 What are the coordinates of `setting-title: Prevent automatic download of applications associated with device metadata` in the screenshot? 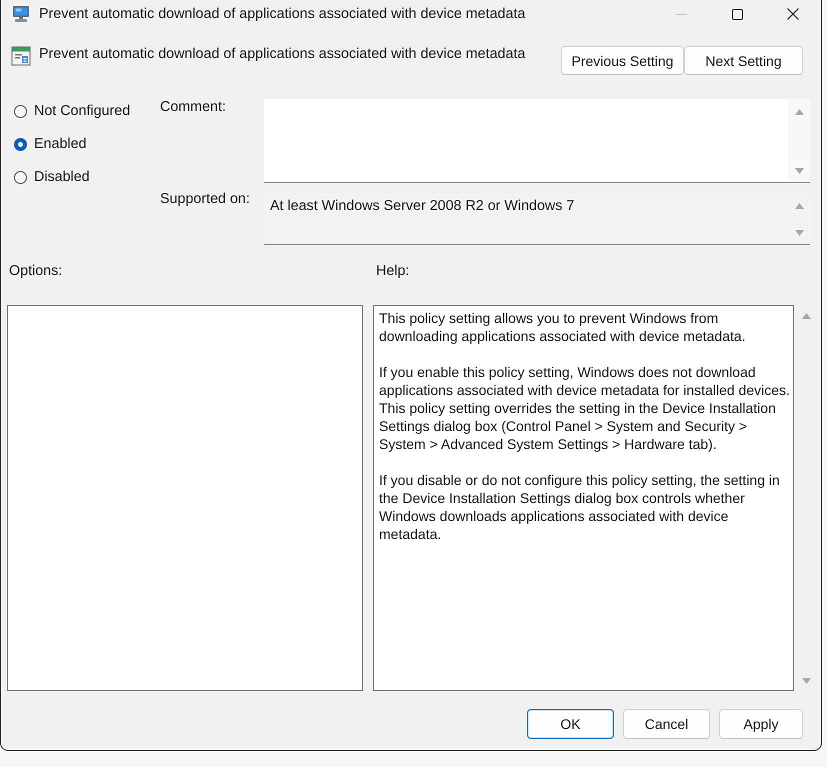 It's located at (282, 54).